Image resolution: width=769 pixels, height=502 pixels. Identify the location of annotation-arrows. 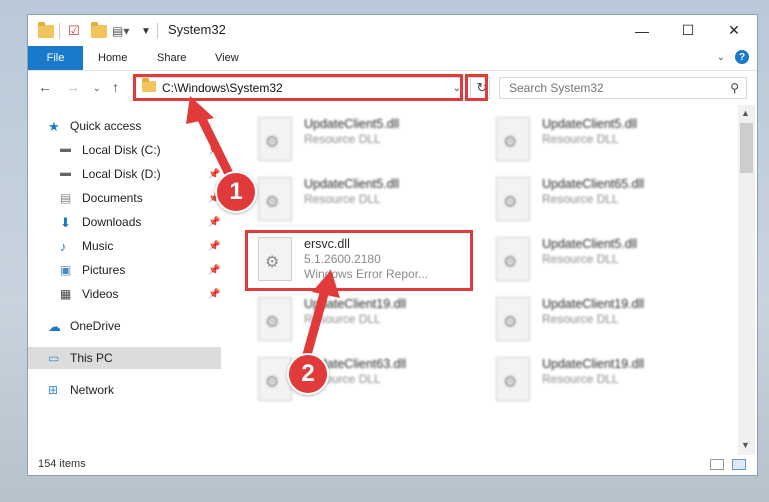
(263, 231).